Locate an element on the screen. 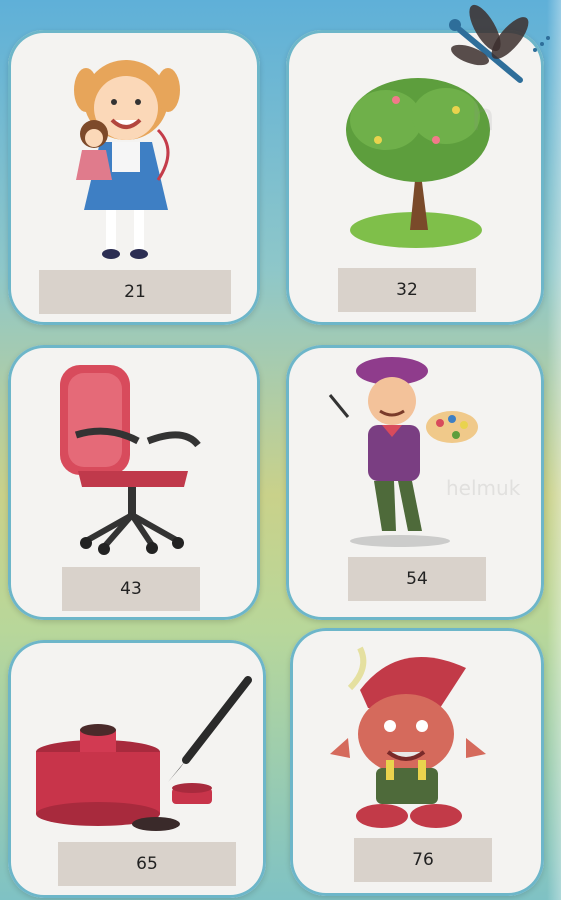 This screenshot has height=900, width=561. card-chair: 43 is located at coordinates (134, 482).